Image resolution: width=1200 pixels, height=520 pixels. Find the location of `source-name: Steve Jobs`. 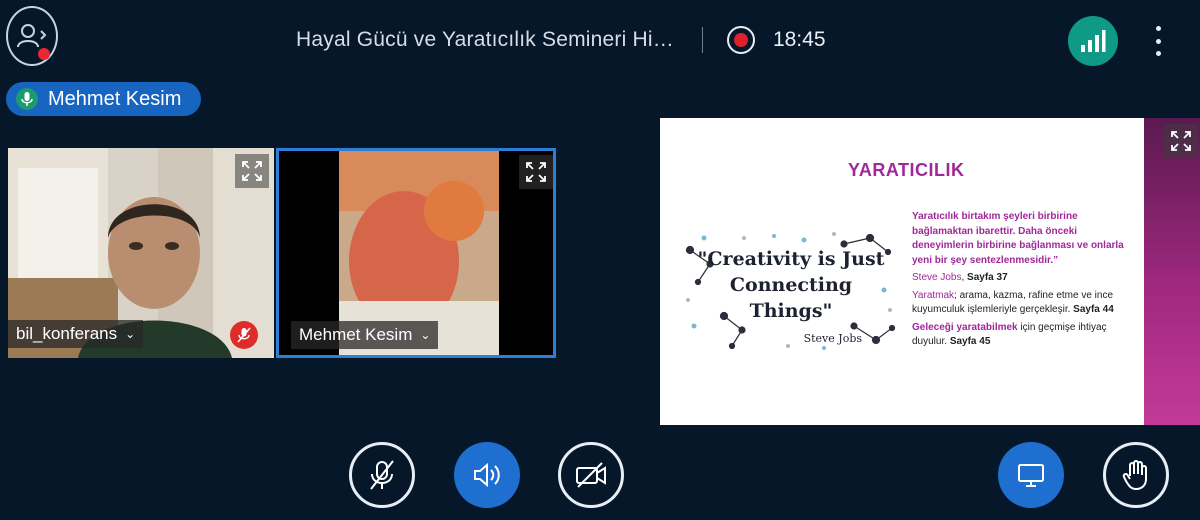

source-name: Steve Jobs is located at coordinates (937, 277).